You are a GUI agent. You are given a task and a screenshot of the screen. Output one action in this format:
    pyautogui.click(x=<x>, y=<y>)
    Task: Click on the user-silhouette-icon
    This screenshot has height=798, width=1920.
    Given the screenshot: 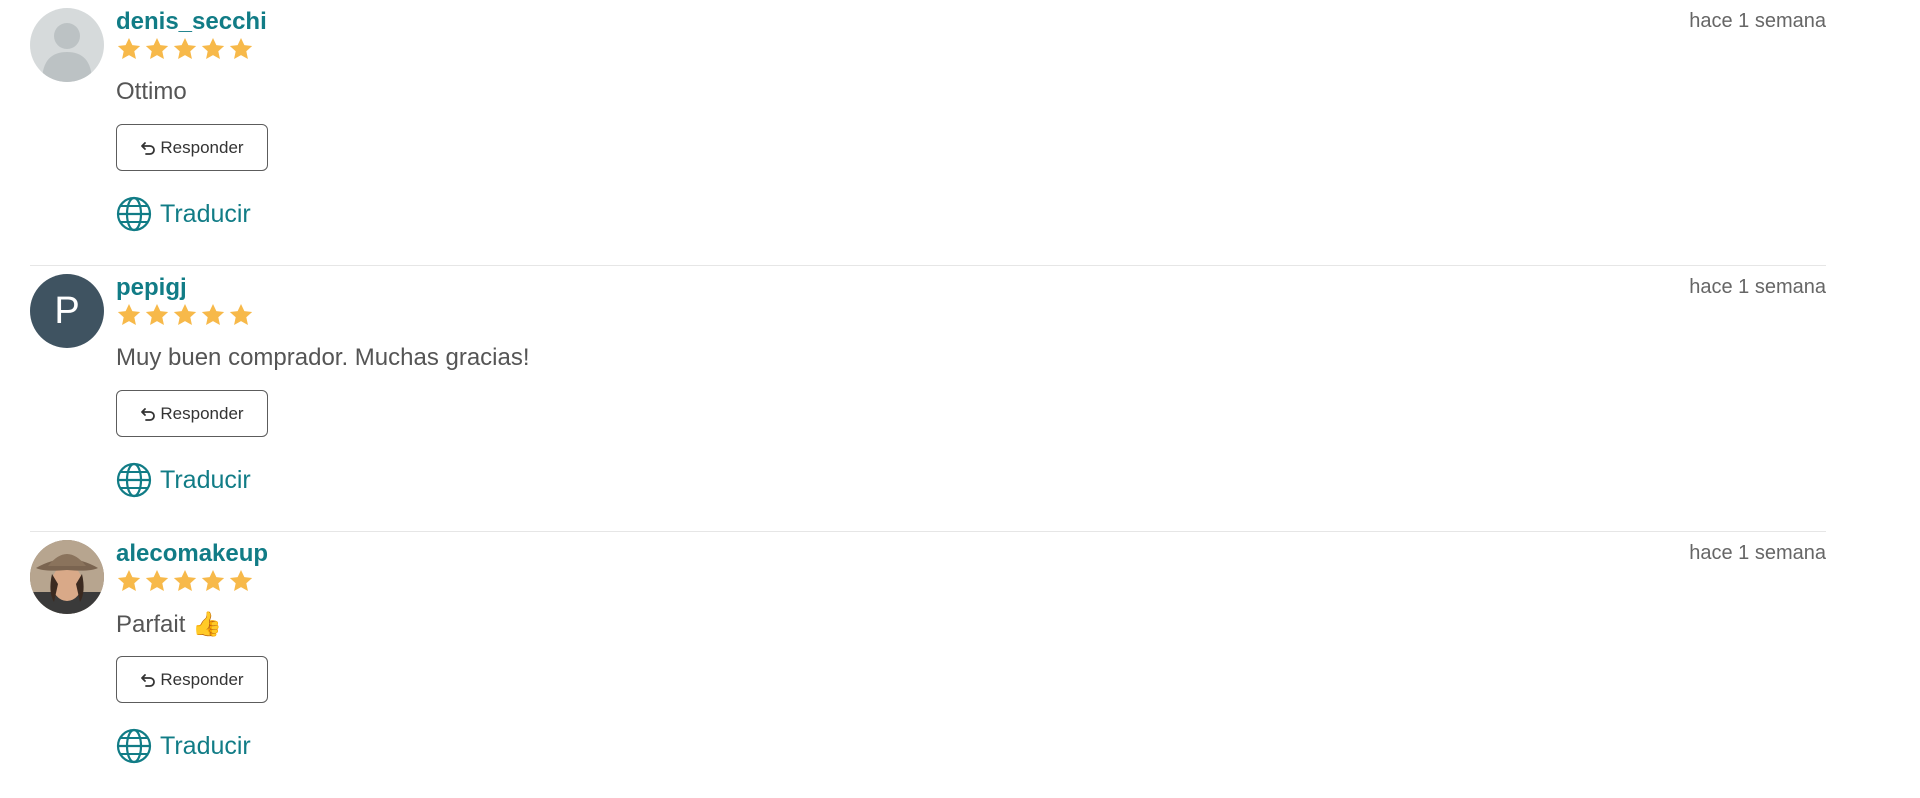 What is the action you would take?
    pyautogui.click(x=67, y=52)
    